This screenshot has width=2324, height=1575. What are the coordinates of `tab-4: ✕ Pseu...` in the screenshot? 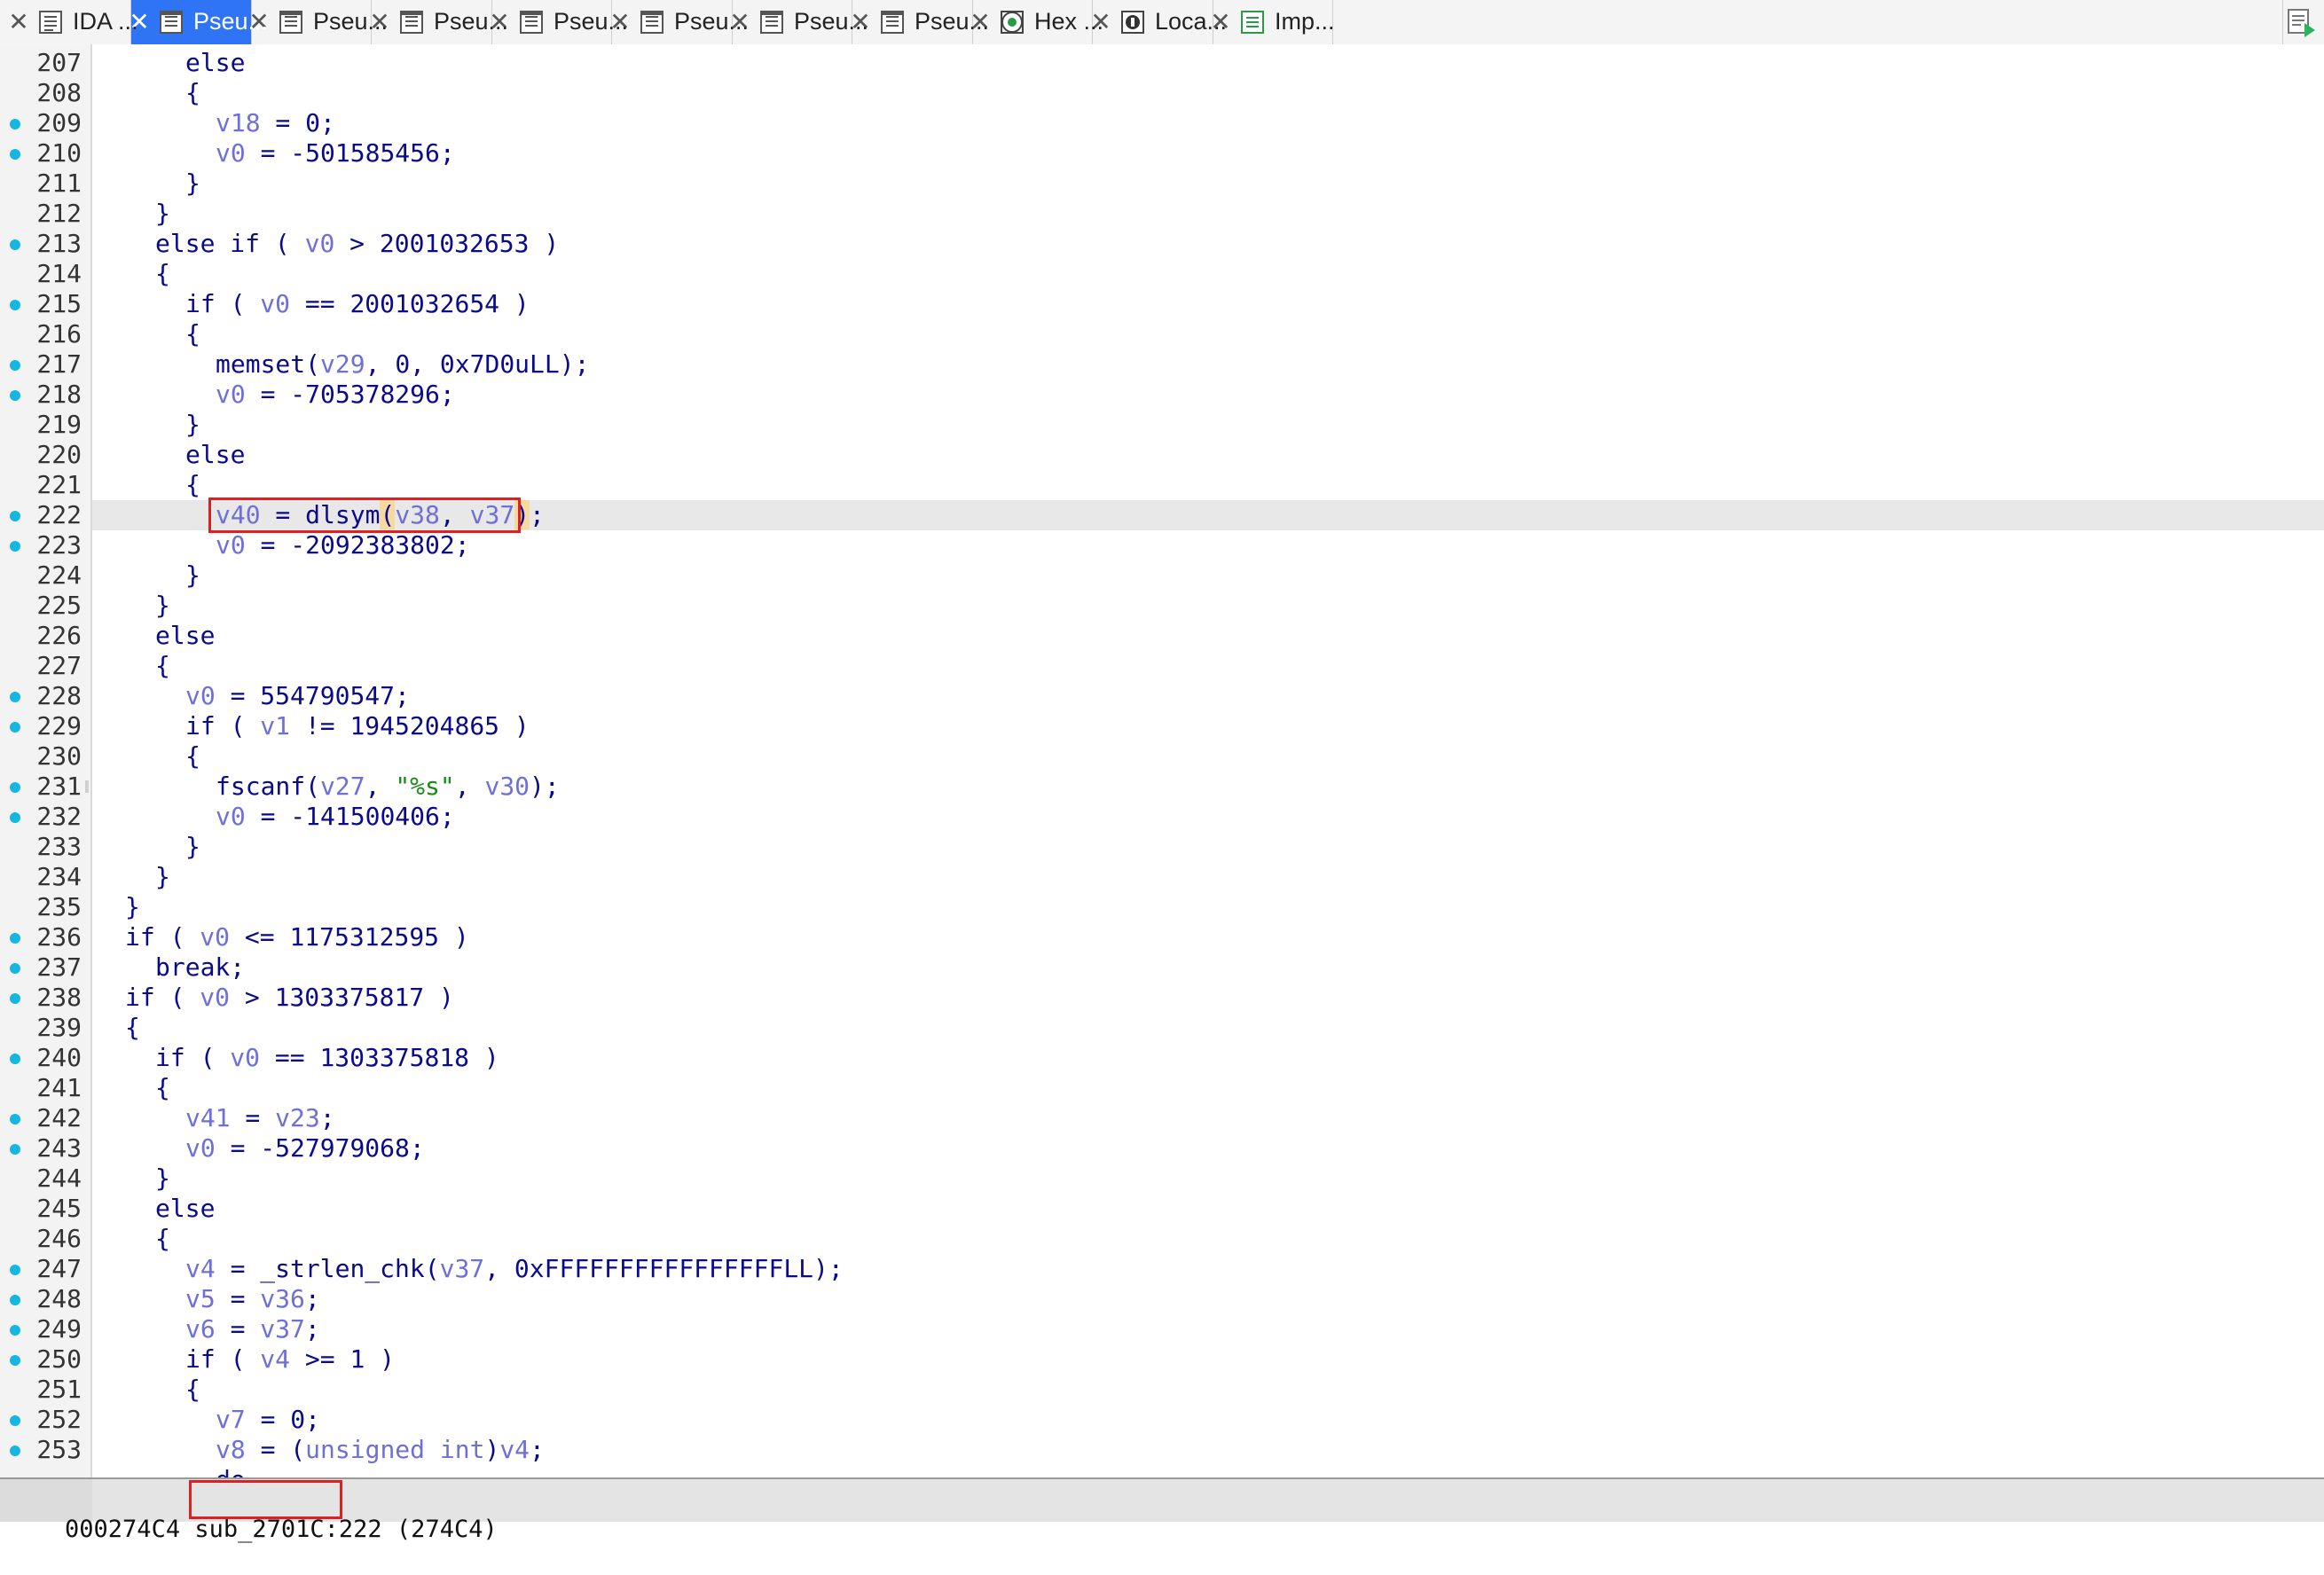 It's located at (558, 22).